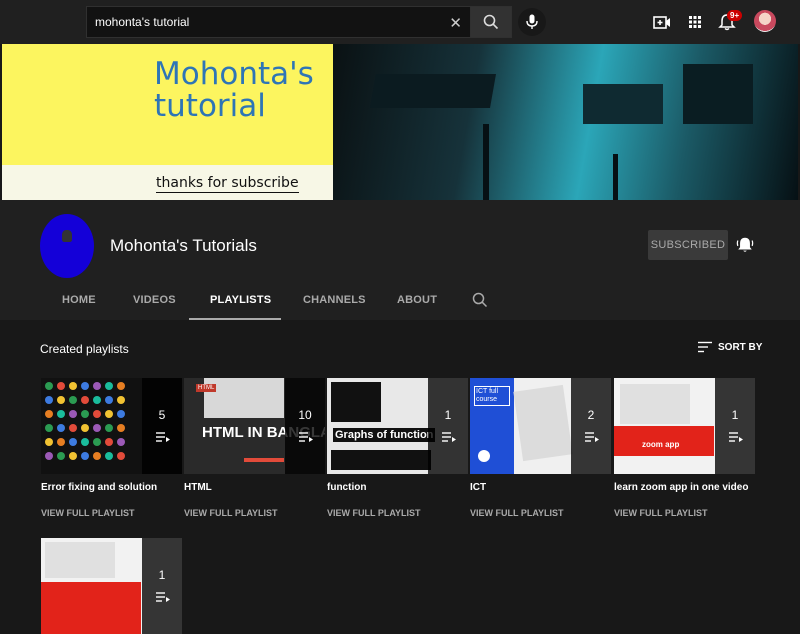  What do you see at coordinates (545, 487) in the screenshot?
I see `playlist-title: ICT` at bounding box center [545, 487].